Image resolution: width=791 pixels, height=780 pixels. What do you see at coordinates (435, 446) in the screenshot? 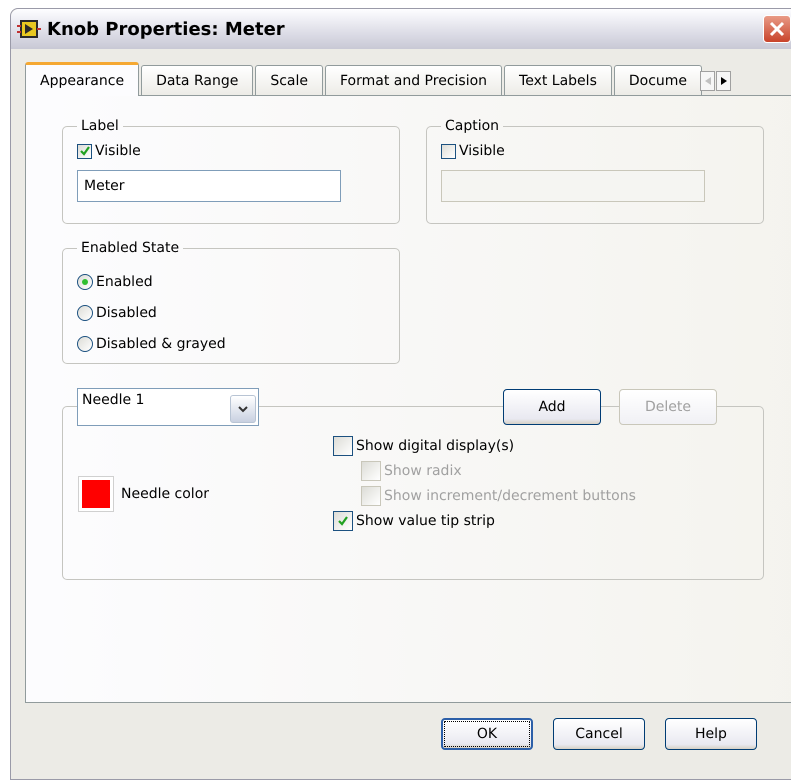
I see `checkbox-label: Show digital display(s)` at bounding box center [435, 446].